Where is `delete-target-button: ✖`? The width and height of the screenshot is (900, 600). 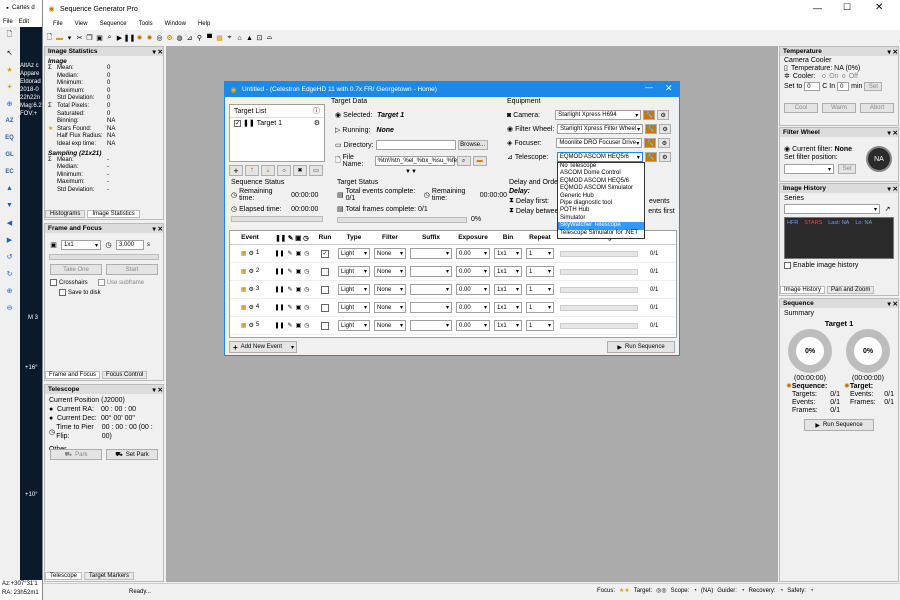 delete-target-button: ✖ is located at coordinates (300, 170).